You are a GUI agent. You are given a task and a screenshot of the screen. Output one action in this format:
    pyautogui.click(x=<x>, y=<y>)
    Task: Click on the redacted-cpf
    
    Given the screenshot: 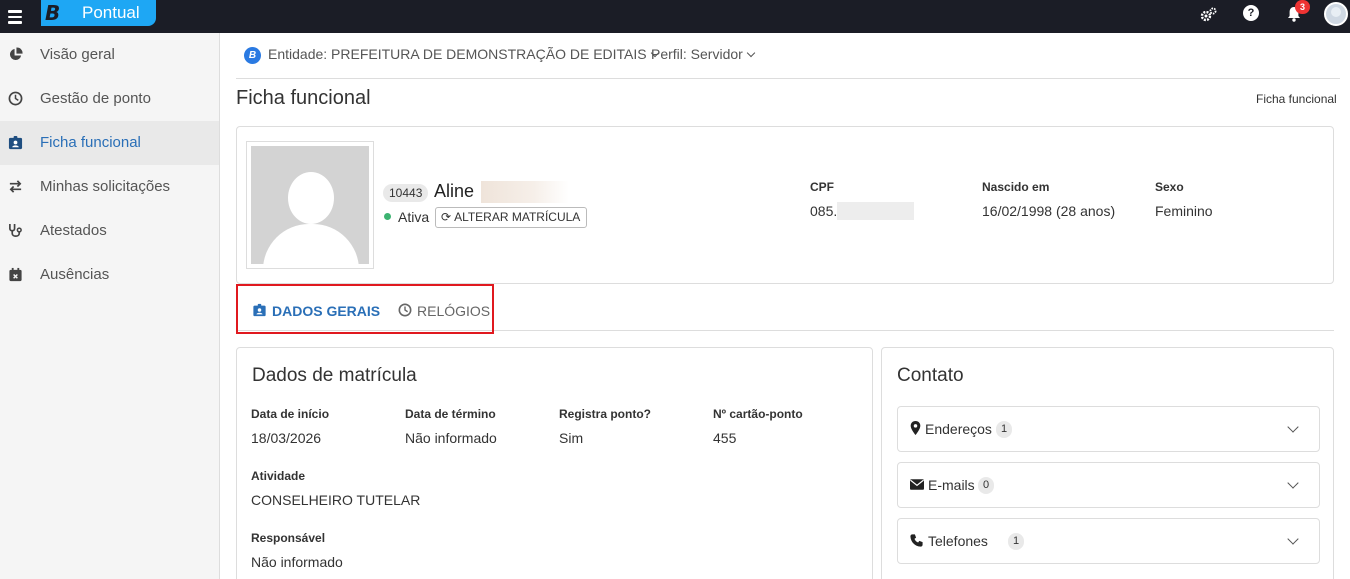 What is the action you would take?
    pyautogui.click(x=875, y=211)
    